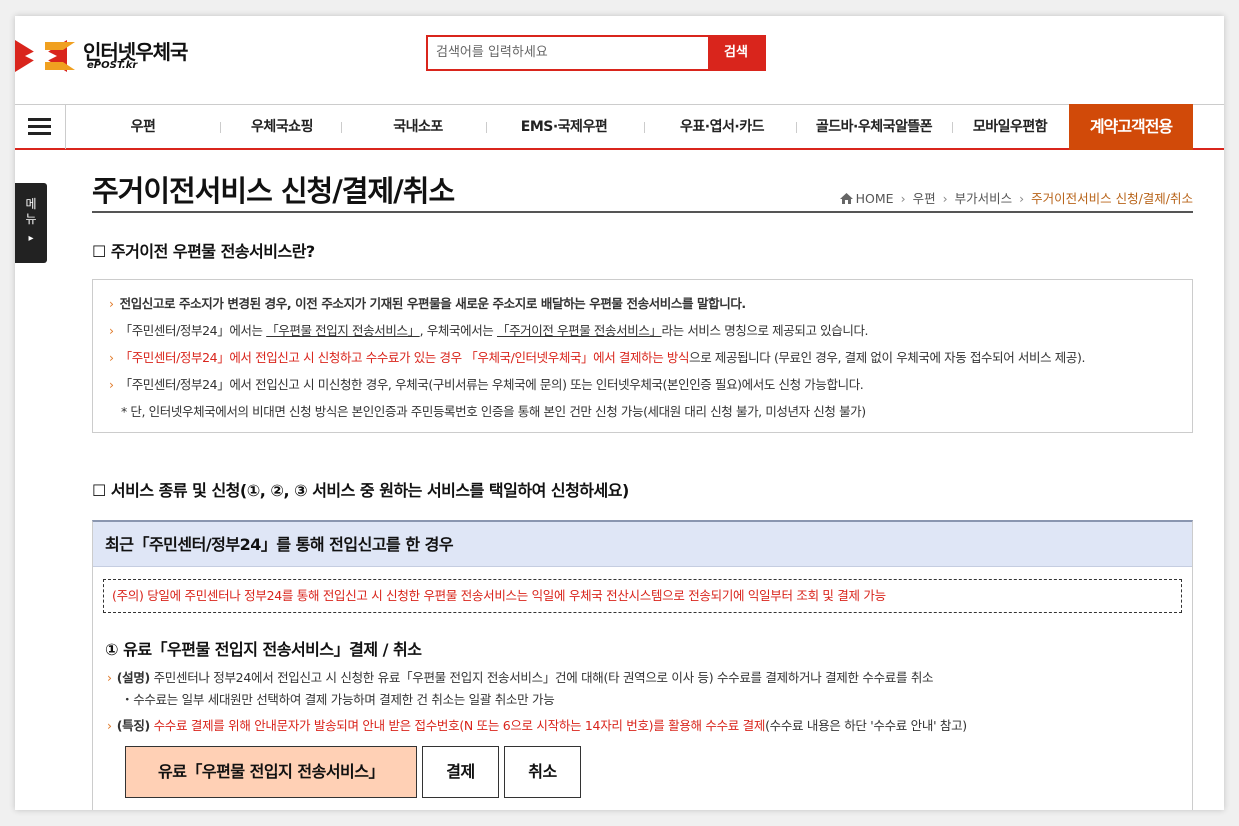  I want to click on section1-heading: ☐ 주거이전 우편물 전송서비스란?, so click(203, 251).